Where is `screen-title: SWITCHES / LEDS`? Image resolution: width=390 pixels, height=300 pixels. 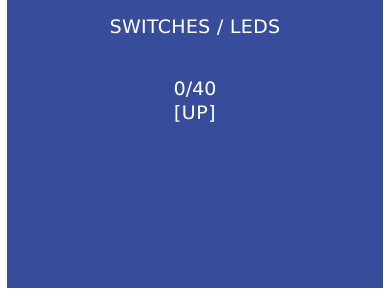
screen-title: SWITCHES / LEDS is located at coordinates (195, 27).